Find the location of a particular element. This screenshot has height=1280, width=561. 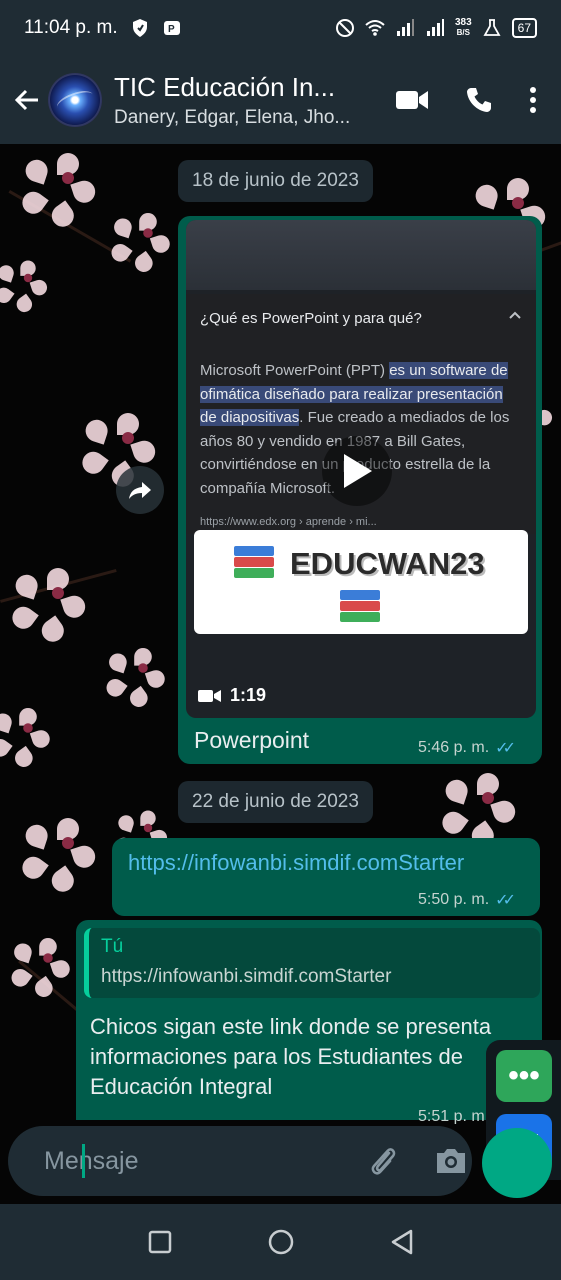

svg-text: P is located at coordinates (171, 29).